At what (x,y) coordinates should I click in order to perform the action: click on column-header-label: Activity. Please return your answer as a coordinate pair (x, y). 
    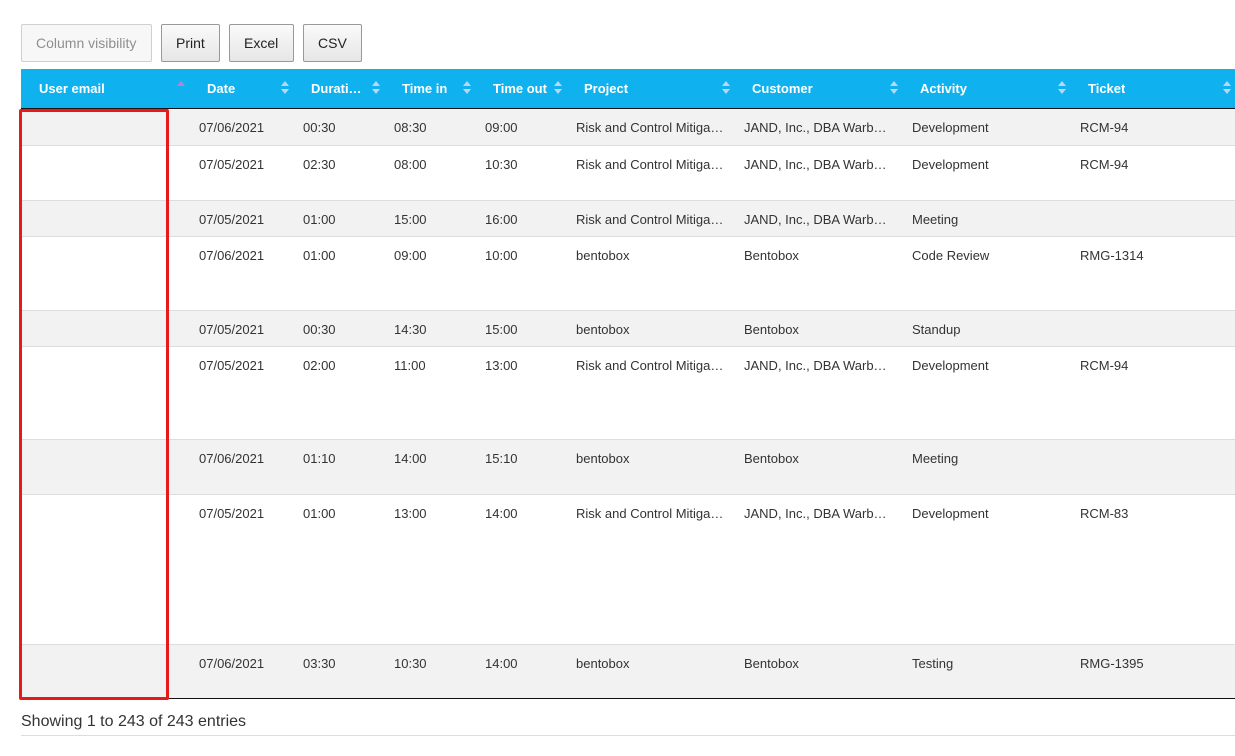
    Looking at the image, I should click on (943, 88).